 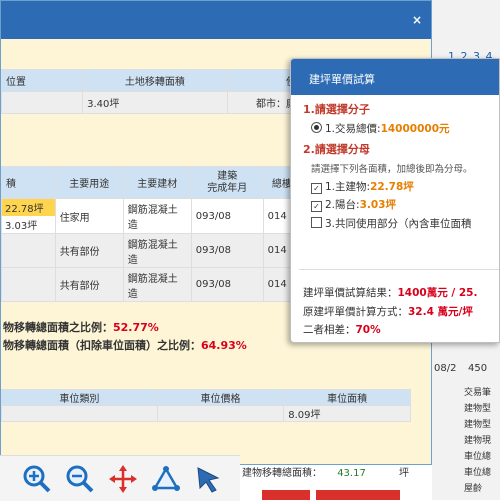 I want to click on ratio-1-label: 物移轉總面積之比例：, so click(x=58, y=327).